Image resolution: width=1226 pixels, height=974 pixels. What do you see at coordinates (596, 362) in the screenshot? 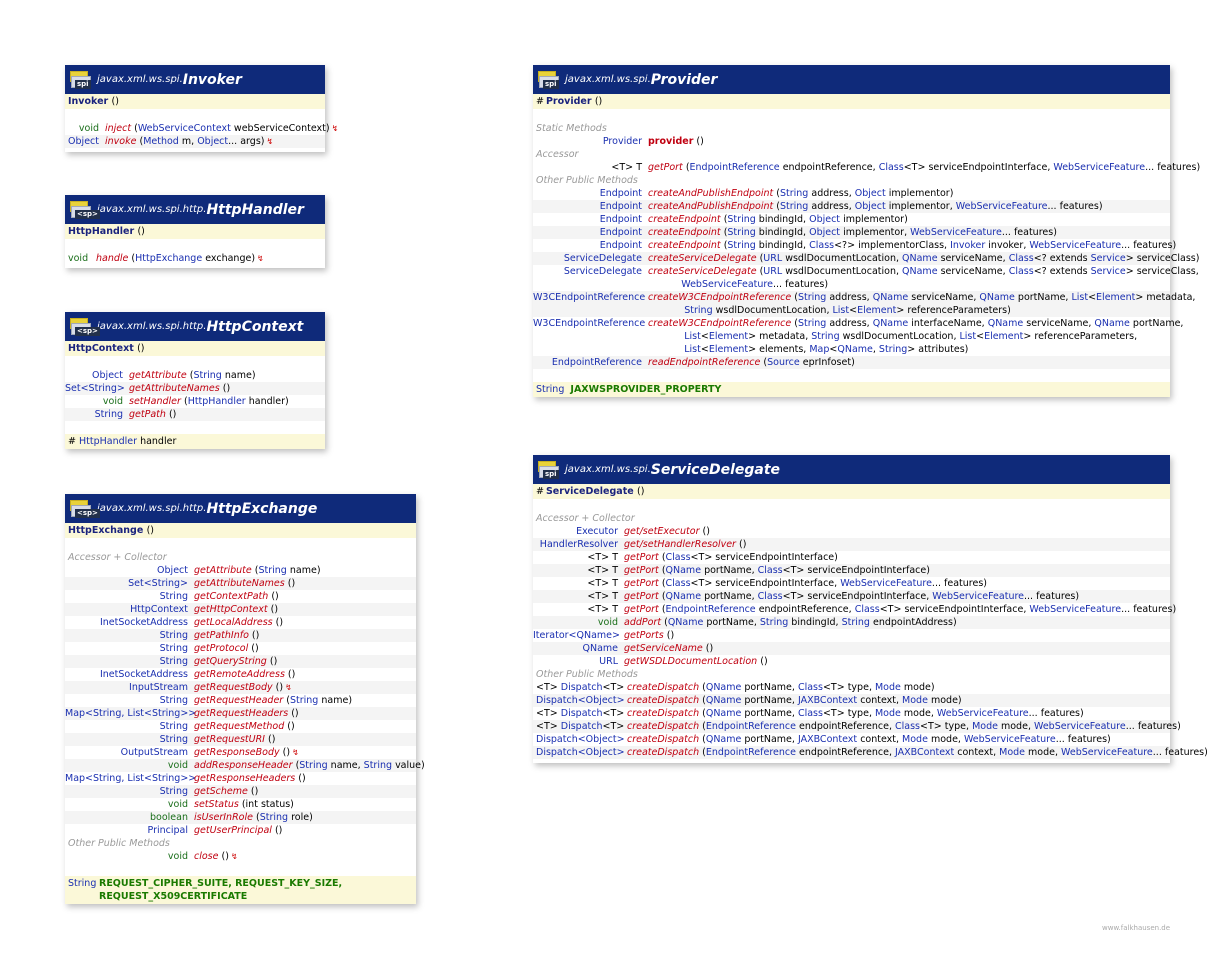
I see `return-type: EndpointReference` at bounding box center [596, 362].